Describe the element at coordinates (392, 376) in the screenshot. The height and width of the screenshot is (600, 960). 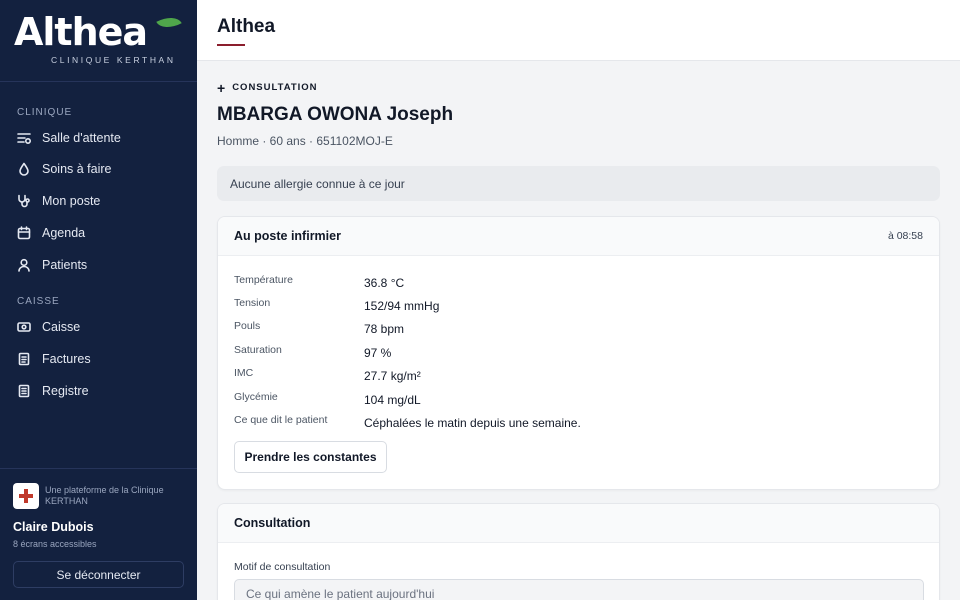
I see `vital-value: 27.7 kg/m²` at that location.